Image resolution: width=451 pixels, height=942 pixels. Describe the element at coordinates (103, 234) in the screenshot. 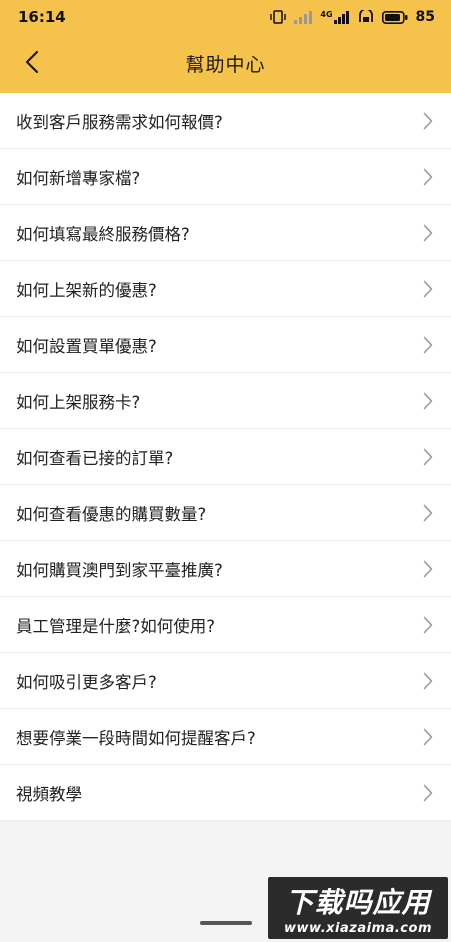

I see `help-item-label: 如何填寫最終服務價格?` at that location.